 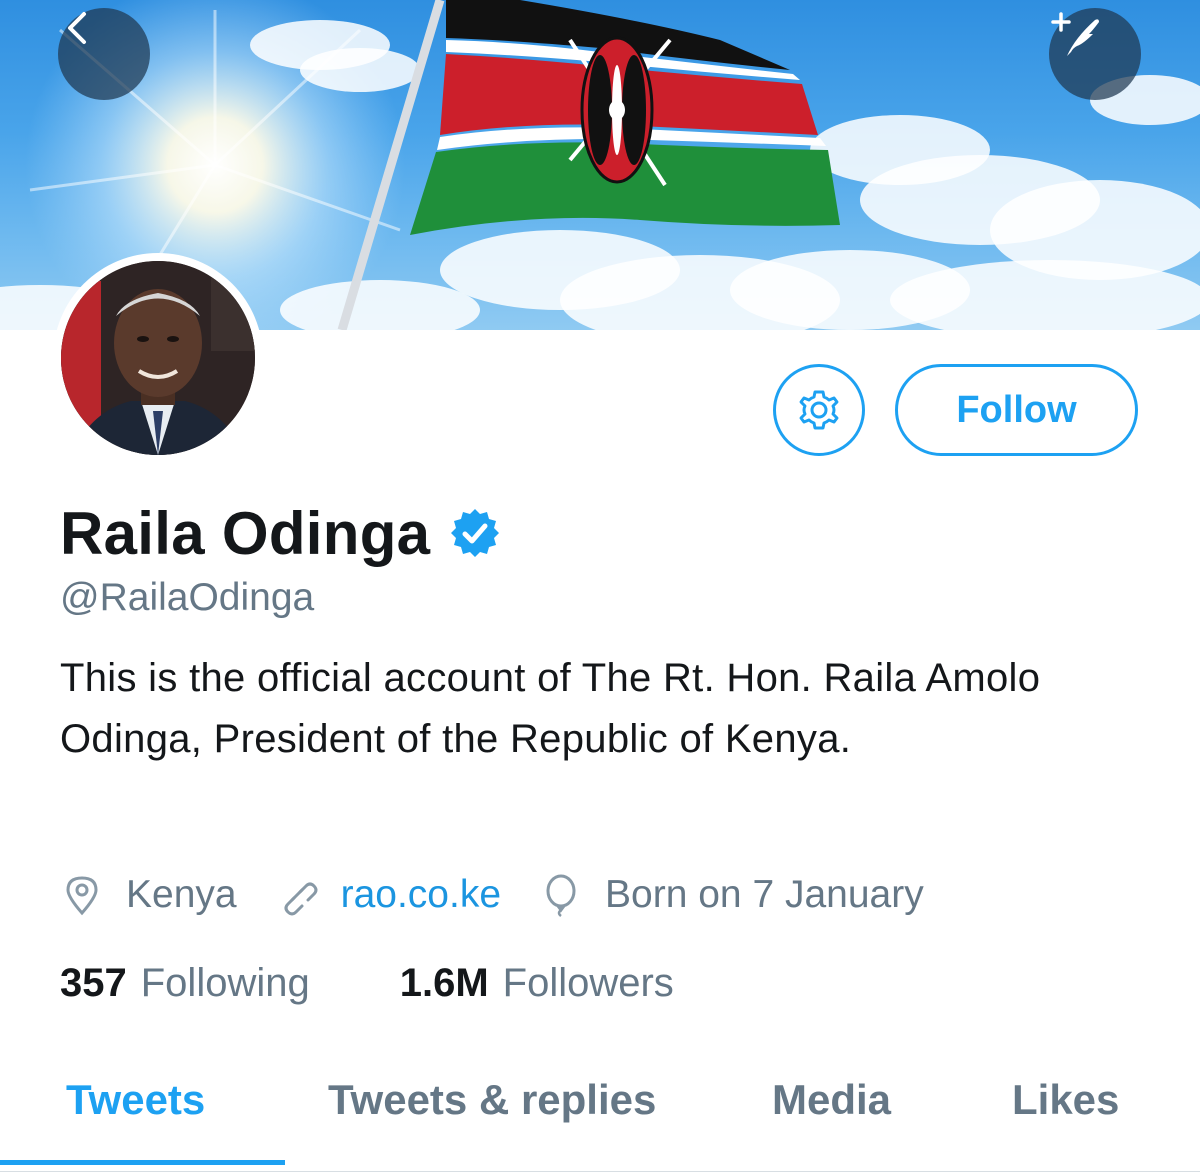 I want to click on settings-button, so click(x=819, y=410).